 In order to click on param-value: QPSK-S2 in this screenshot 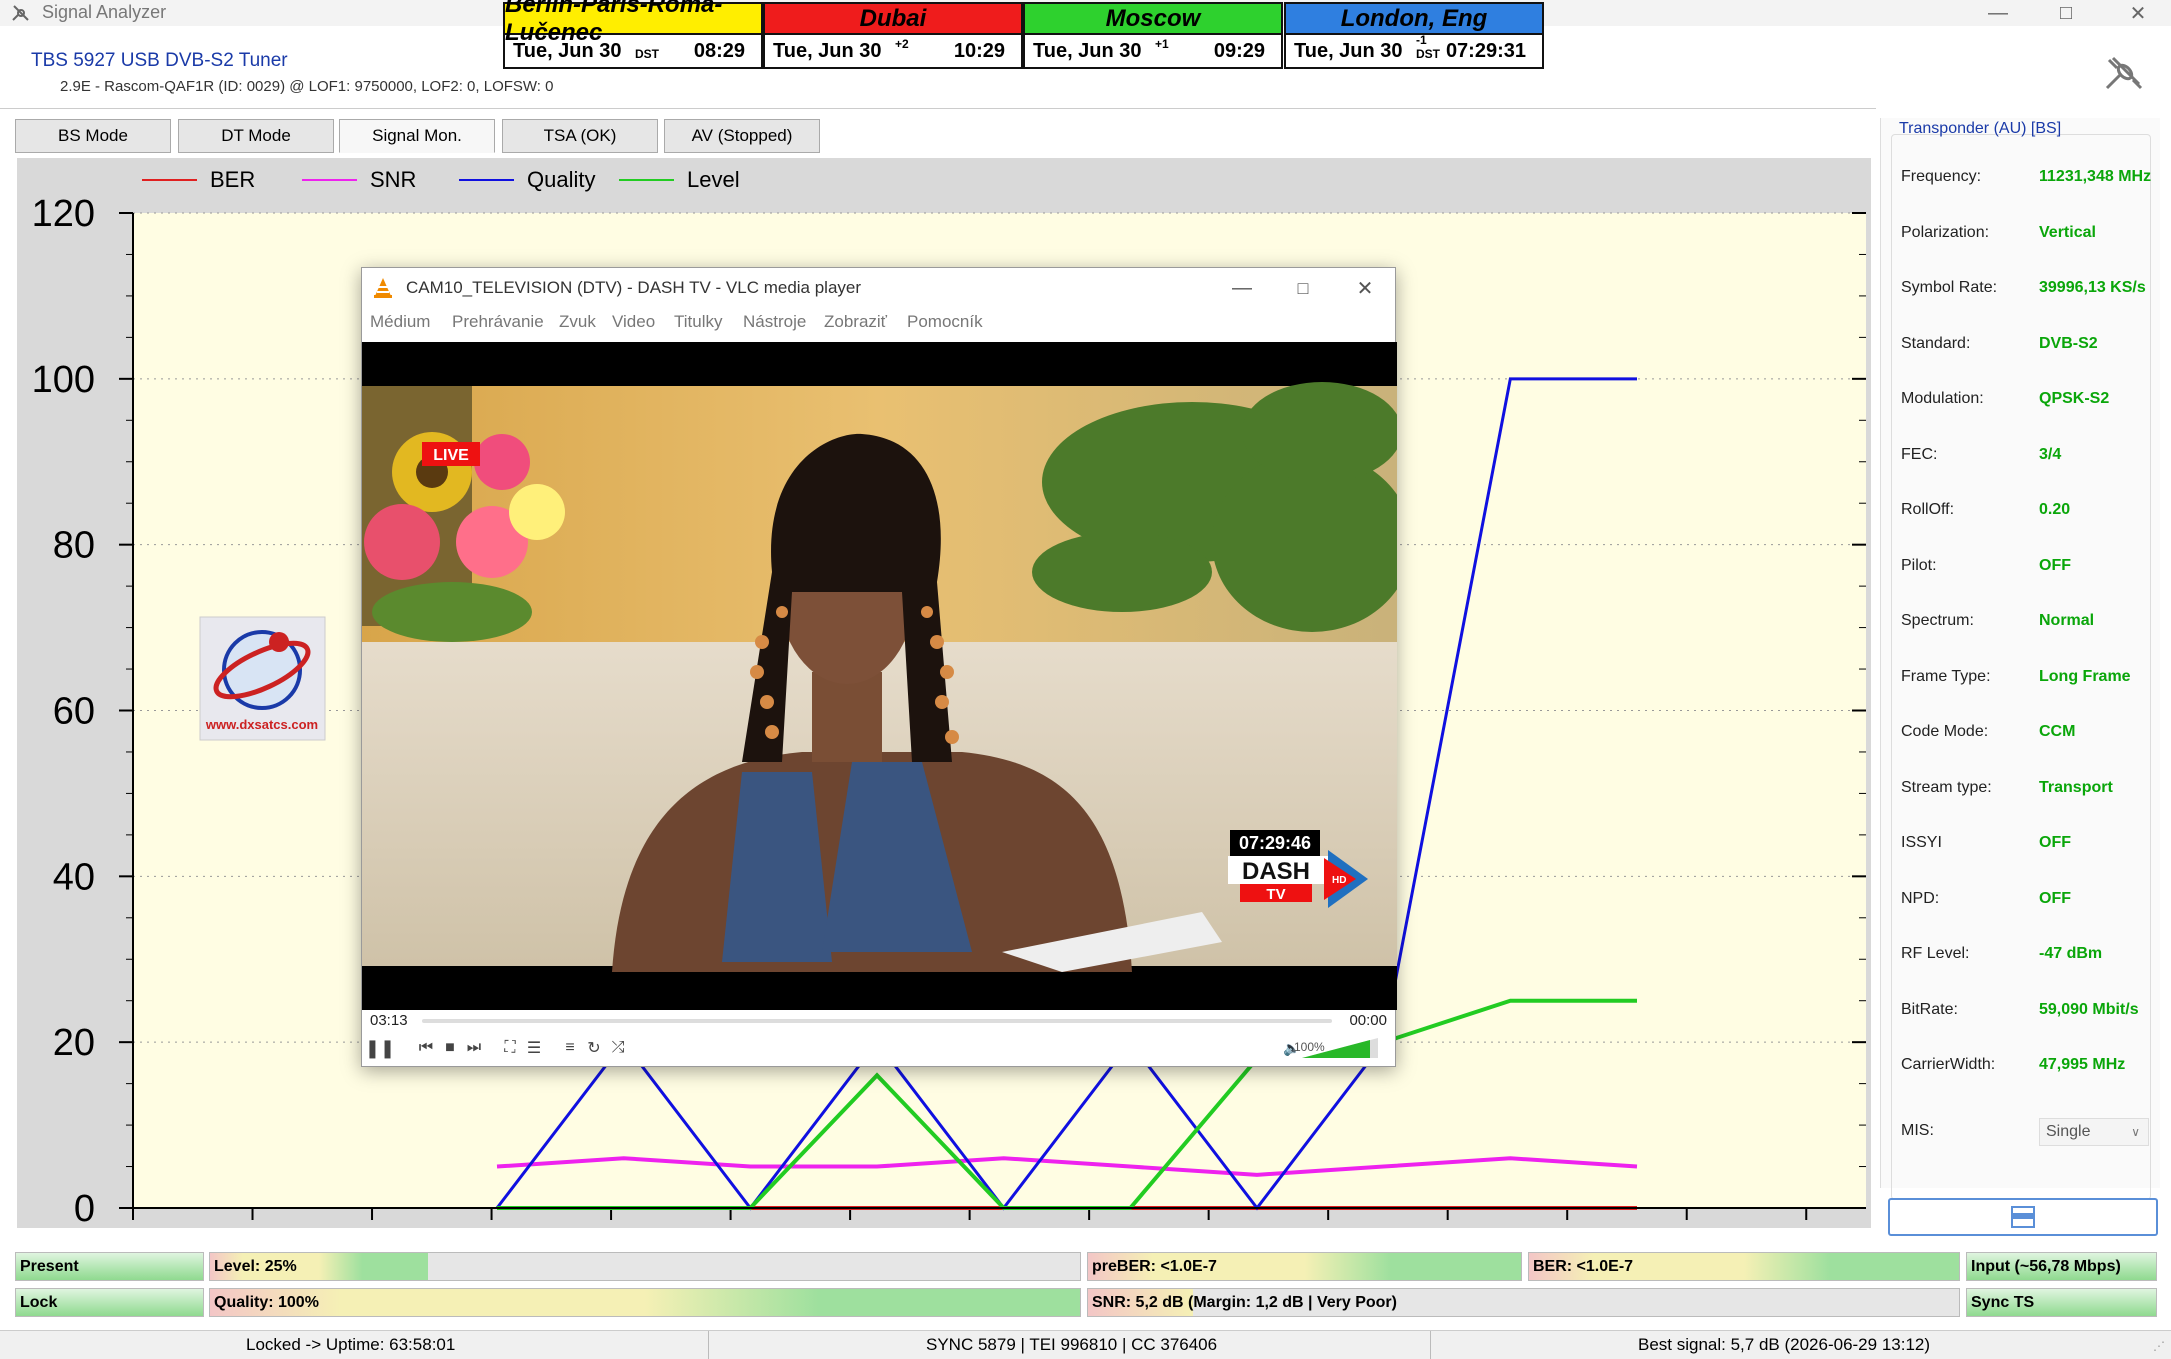, I will do `click(2074, 398)`.